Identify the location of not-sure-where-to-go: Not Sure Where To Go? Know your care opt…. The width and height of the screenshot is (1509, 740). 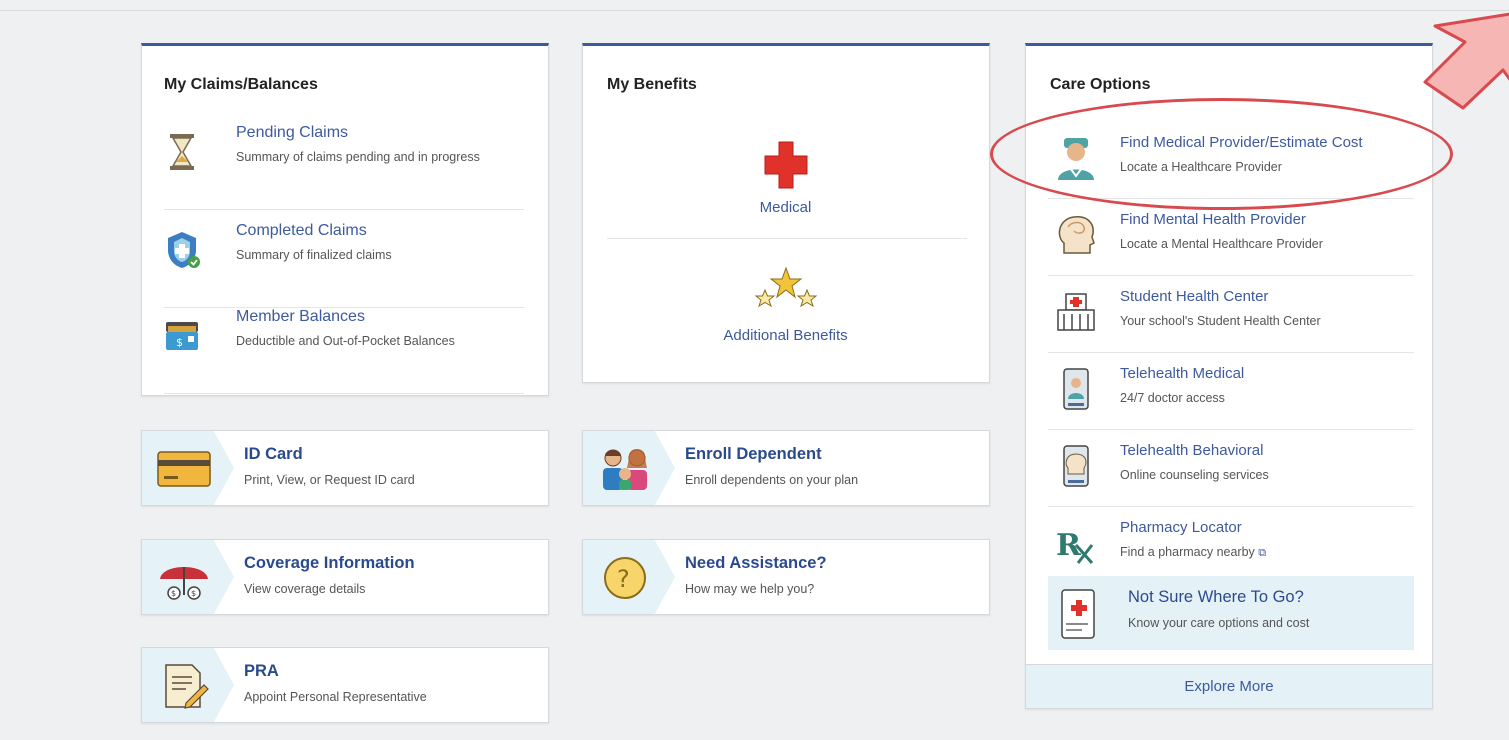
(1231, 613).